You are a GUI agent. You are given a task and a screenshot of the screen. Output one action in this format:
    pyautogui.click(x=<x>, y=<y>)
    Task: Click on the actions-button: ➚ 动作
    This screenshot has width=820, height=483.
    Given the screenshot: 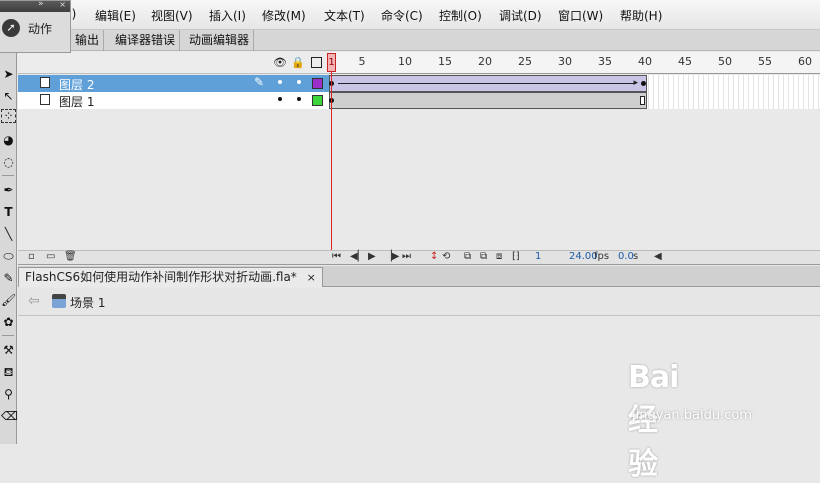 What is the action you would take?
    pyautogui.click(x=27, y=28)
    